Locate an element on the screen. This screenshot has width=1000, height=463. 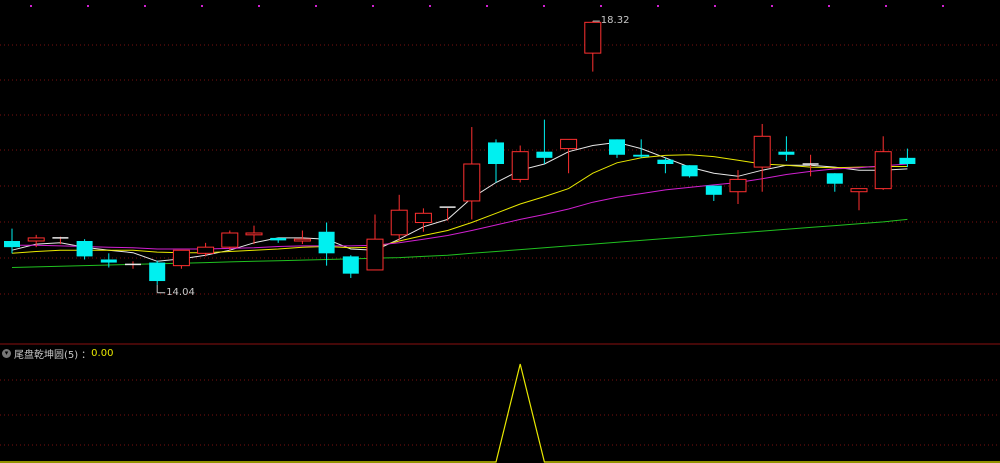
indicator-header: ▾ 尾盘乾坤圆(5) ： 0.00 is located at coordinates (58, 353).